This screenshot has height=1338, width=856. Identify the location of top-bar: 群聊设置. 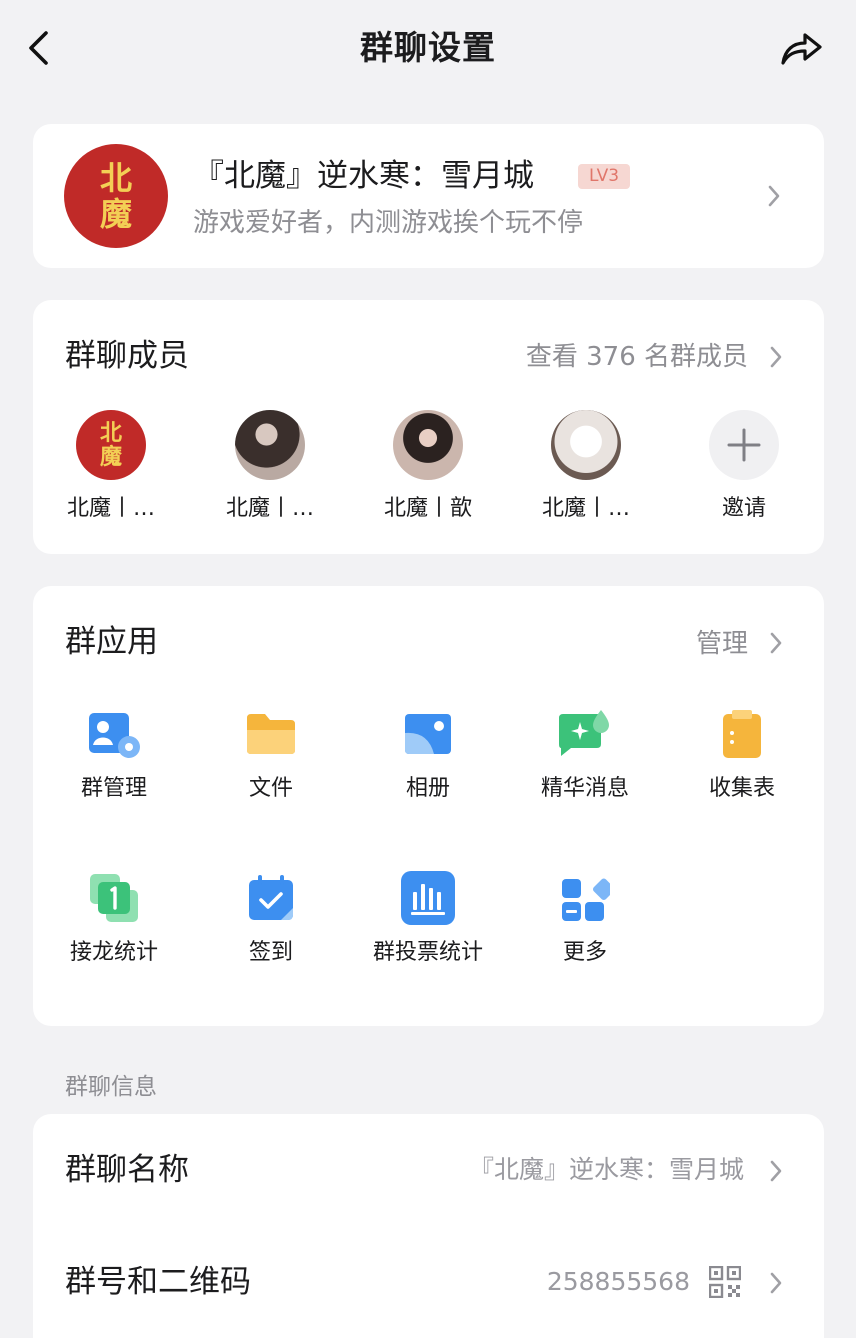
(428, 48).